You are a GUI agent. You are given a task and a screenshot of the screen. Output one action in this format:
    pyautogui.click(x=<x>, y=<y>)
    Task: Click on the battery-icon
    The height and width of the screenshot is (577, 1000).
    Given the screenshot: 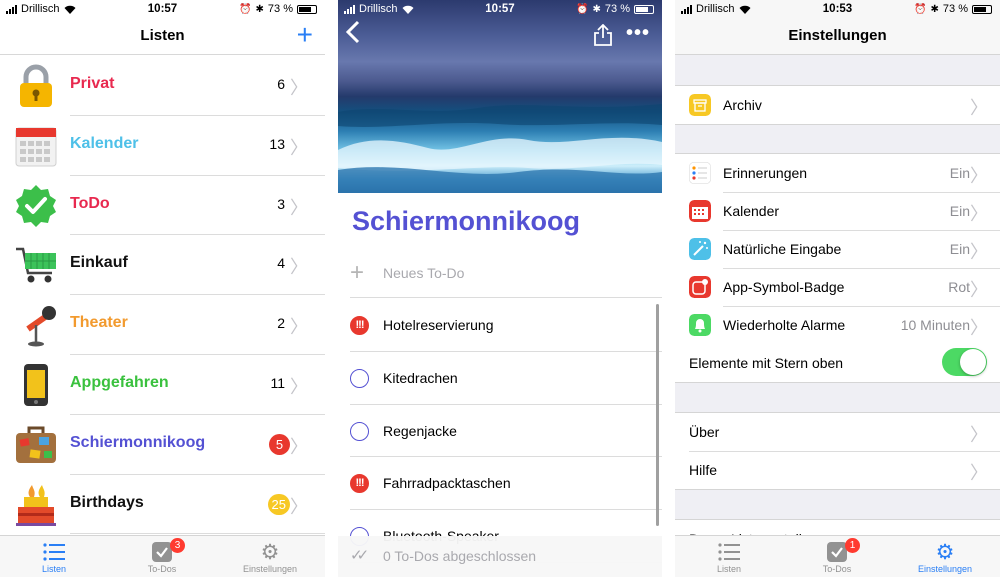 What is the action you would take?
    pyautogui.click(x=644, y=9)
    